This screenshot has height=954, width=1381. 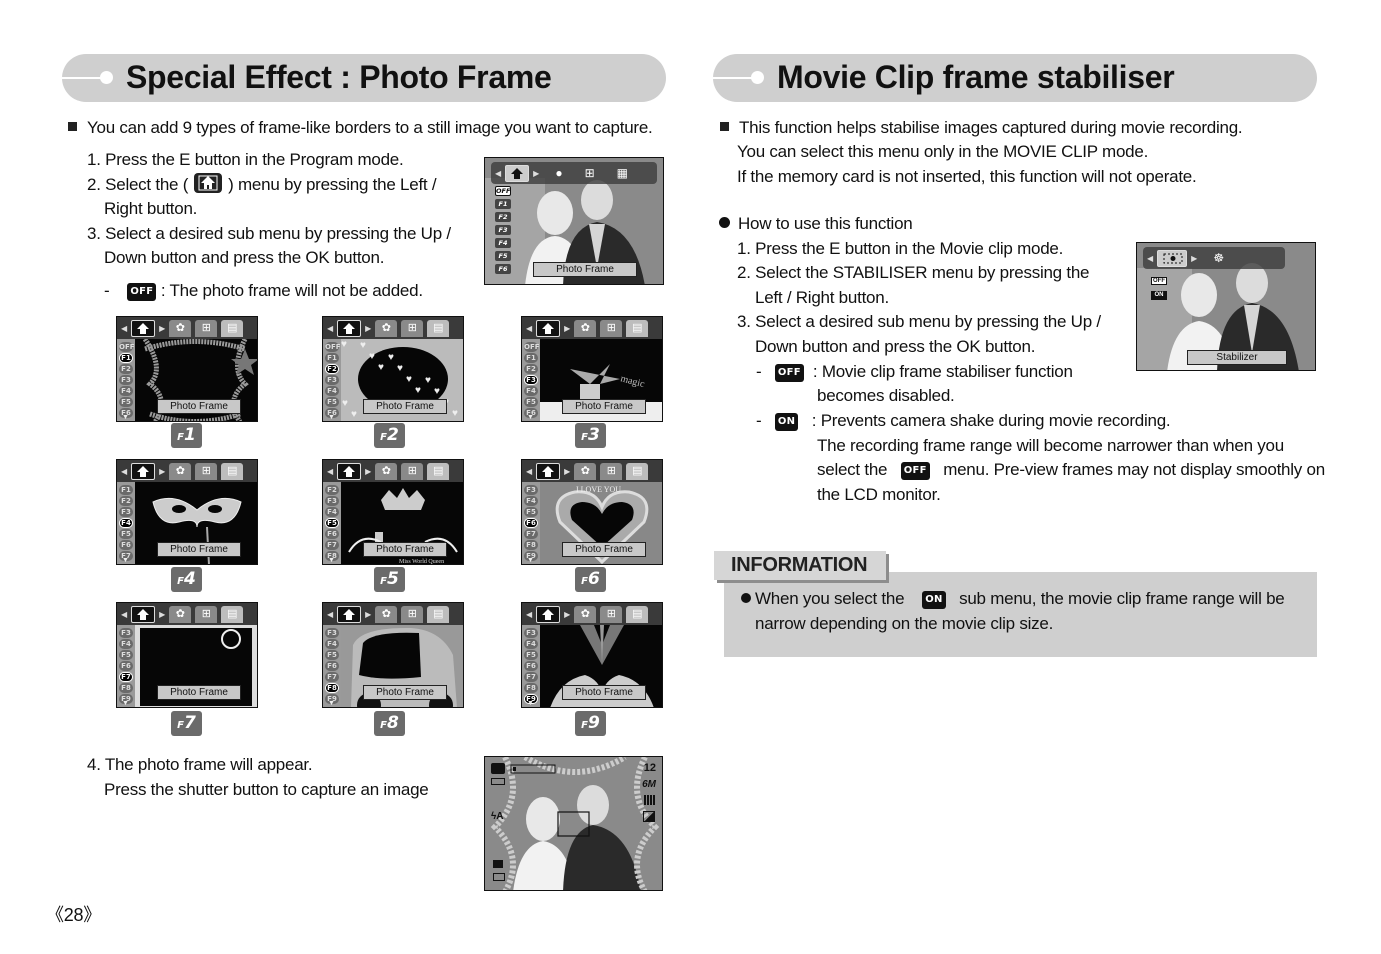 I want to click on submenu-sidebar: OFF F1 F2 F3 F4 F5 F6 ▼, so click(x=126, y=380).